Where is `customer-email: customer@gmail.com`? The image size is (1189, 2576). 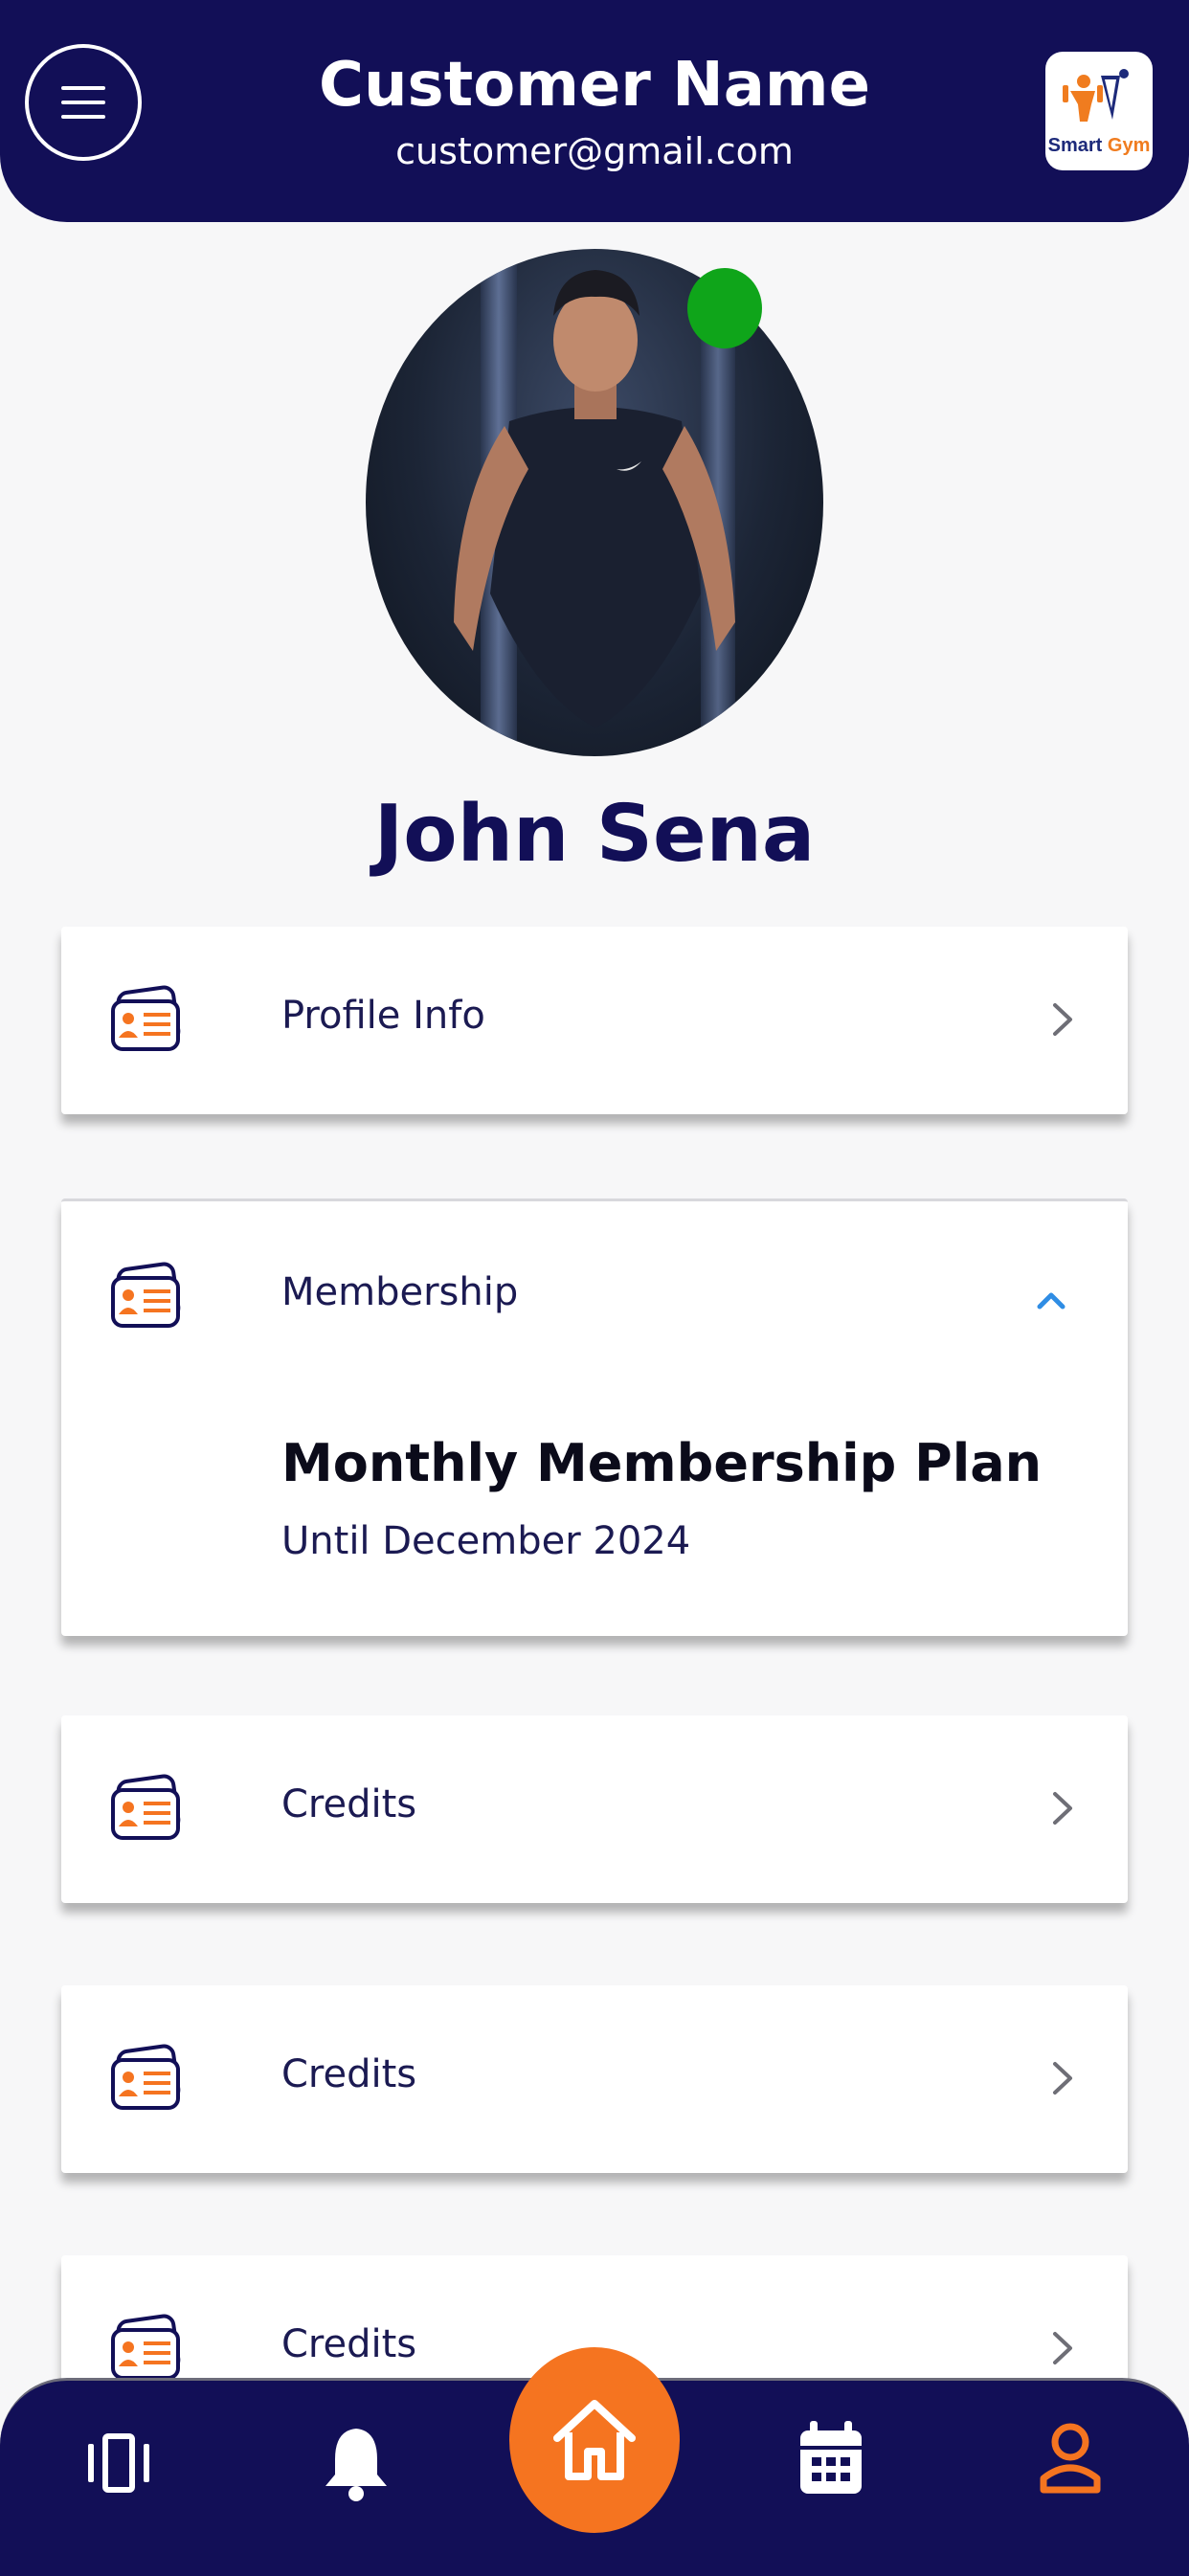 customer-email: customer@gmail.com is located at coordinates (594, 151).